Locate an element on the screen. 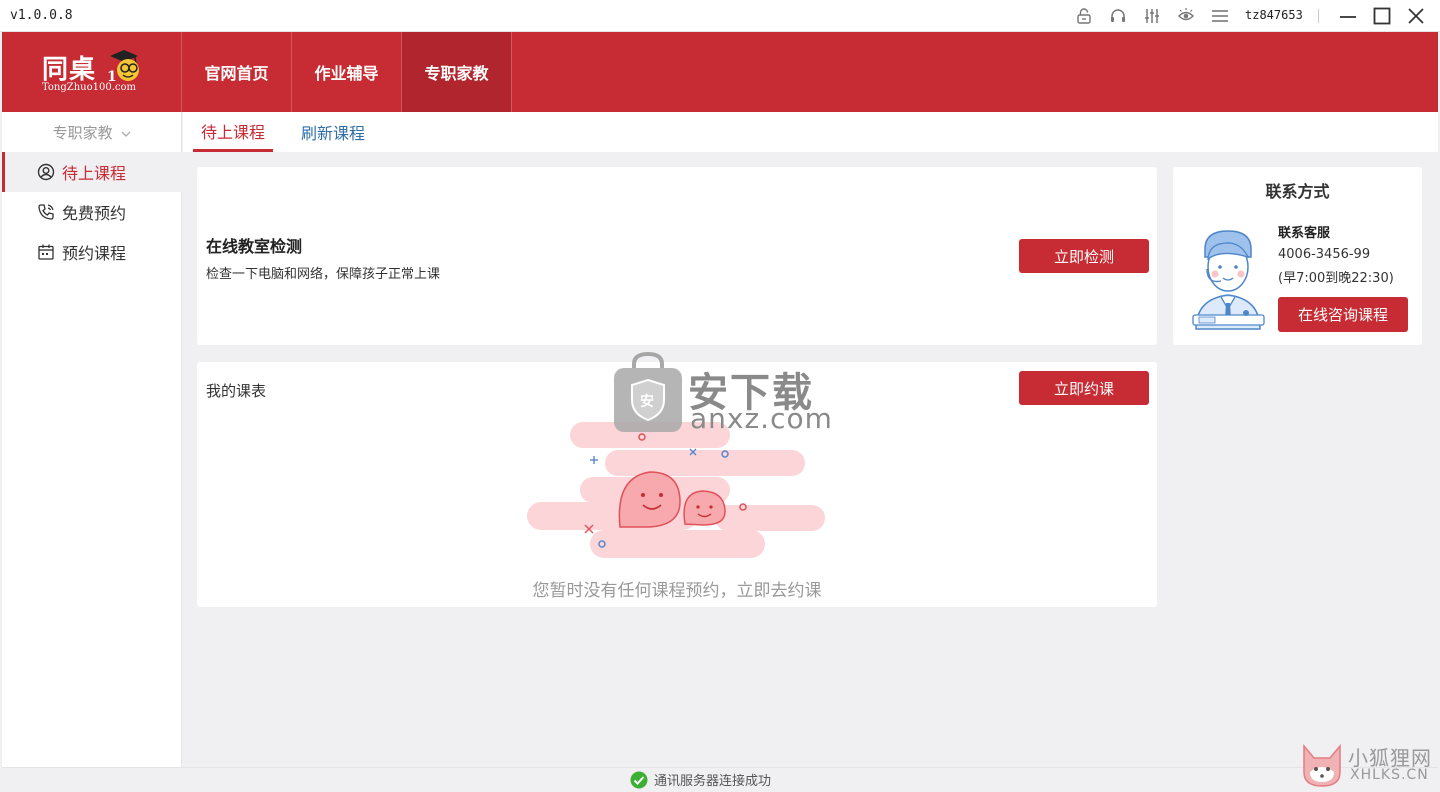 The height and width of the screenshot is (792, 1440). title-bar: v1.0.0.8 tz847653 is located at coordinates (720, 16).